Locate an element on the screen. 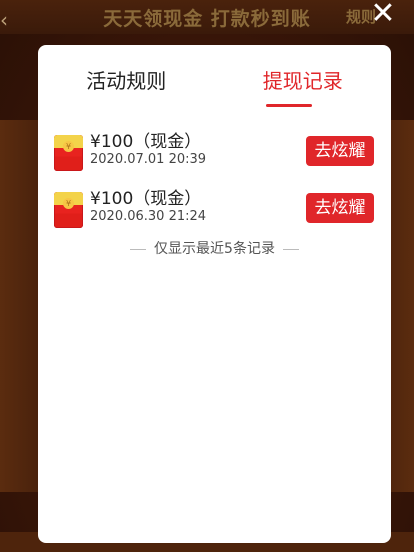 This screenshot has height=552, width=414. tab-activity-rules: 活动规则 is located at coordinates (126, 83).